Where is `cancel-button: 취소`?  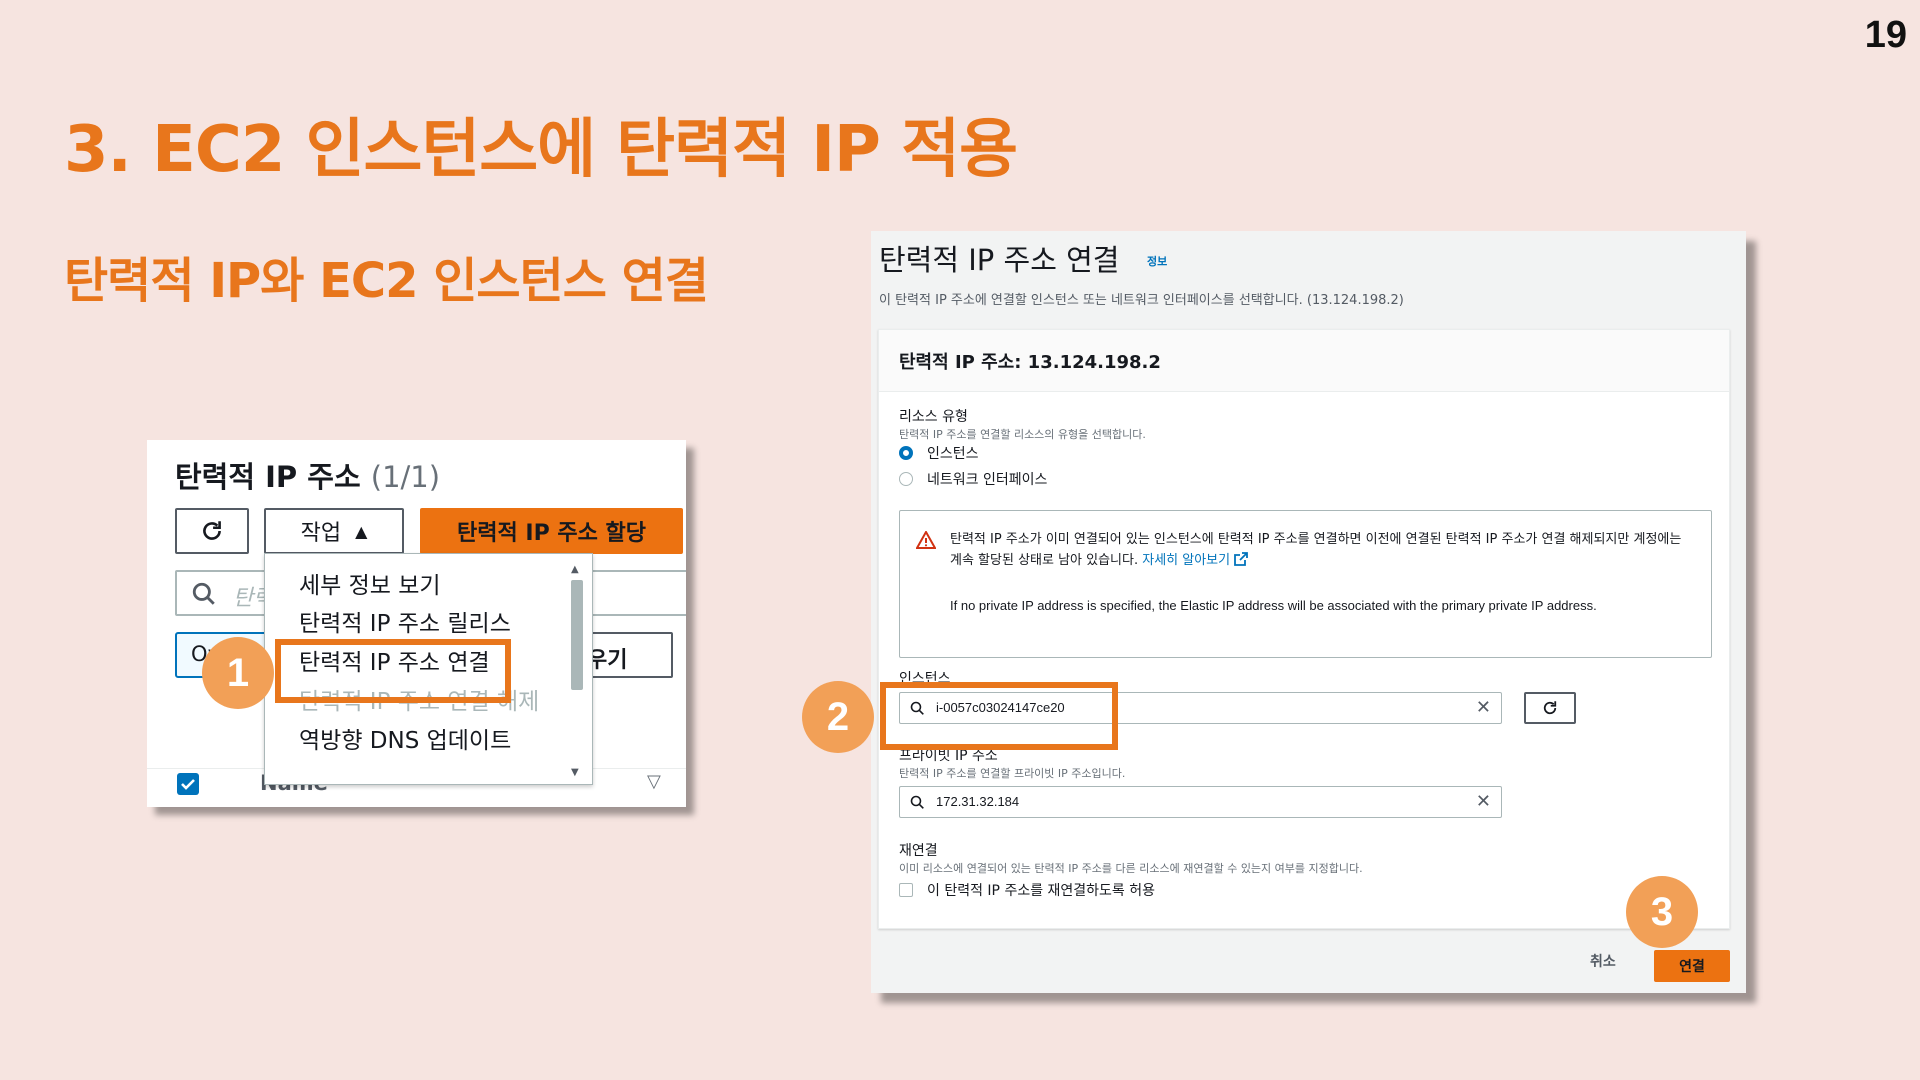 cancel-button: 취소 is located at coordinates (1603, 961).